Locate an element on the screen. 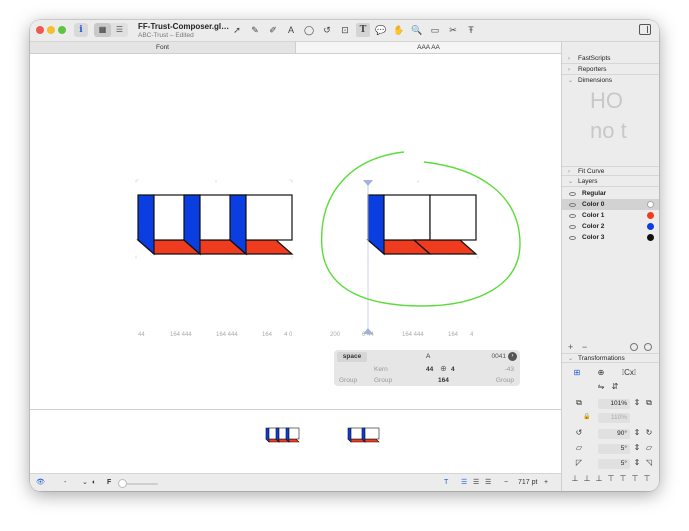  scale-icon: ⧉ is located at coordinates (579, 403).